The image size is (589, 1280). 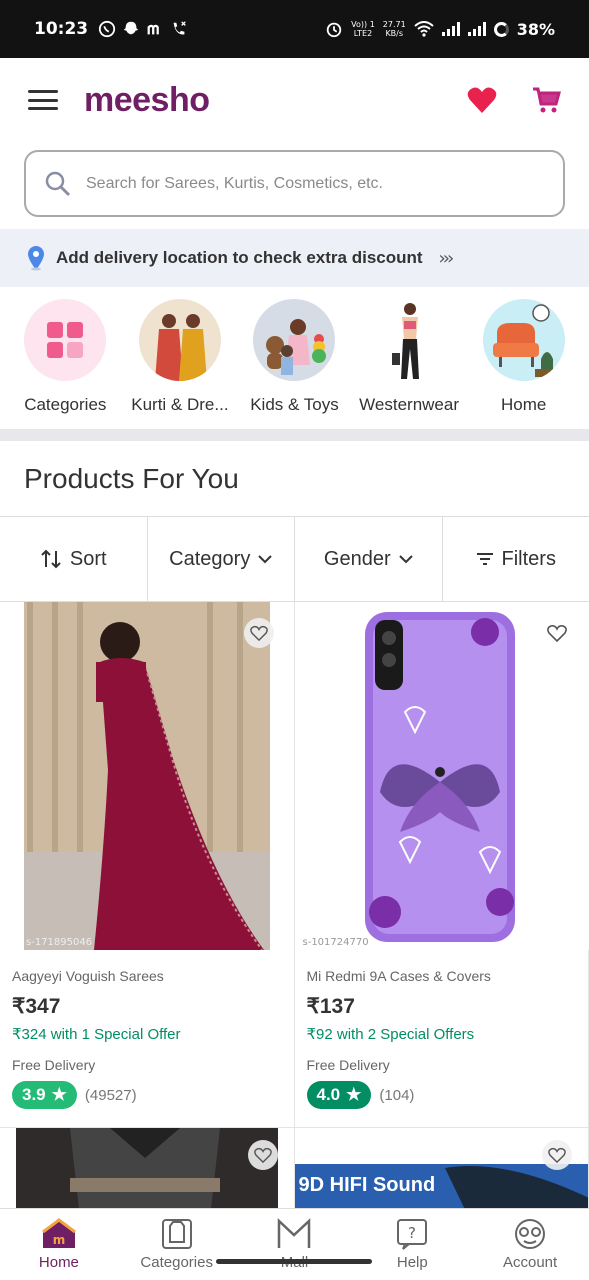 I want to click on home-thumbnail, so click(x=523, y=340).